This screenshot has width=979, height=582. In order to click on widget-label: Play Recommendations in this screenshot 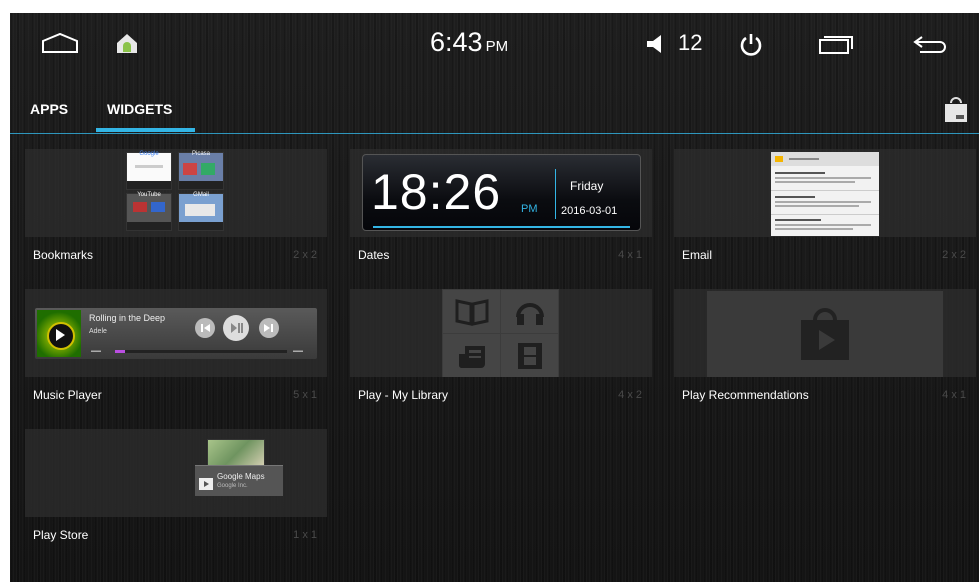, I will do `click(745, 395)`.